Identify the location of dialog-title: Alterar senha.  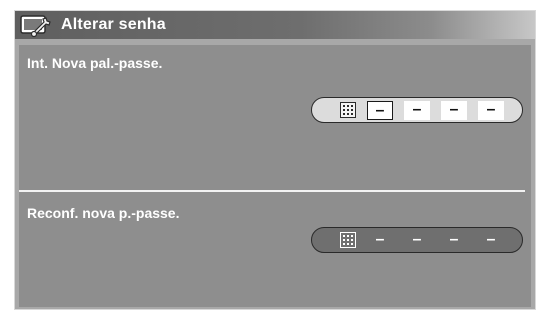
(113, 24).